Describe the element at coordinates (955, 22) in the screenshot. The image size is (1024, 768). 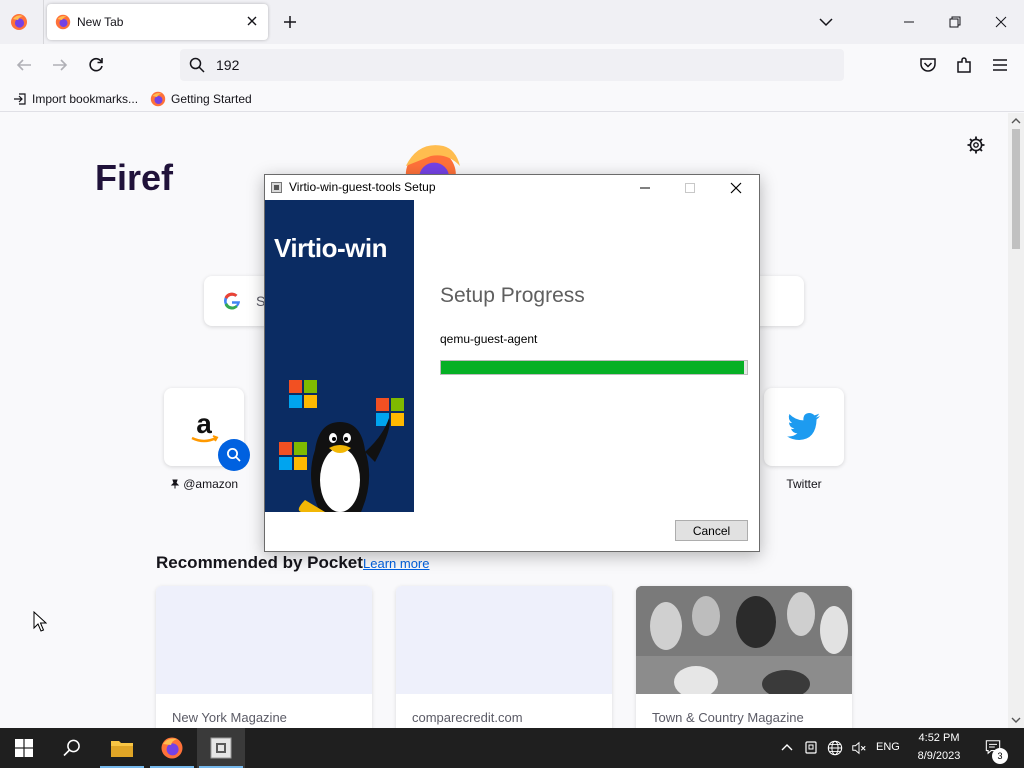
I see `restore-icon` at that location.